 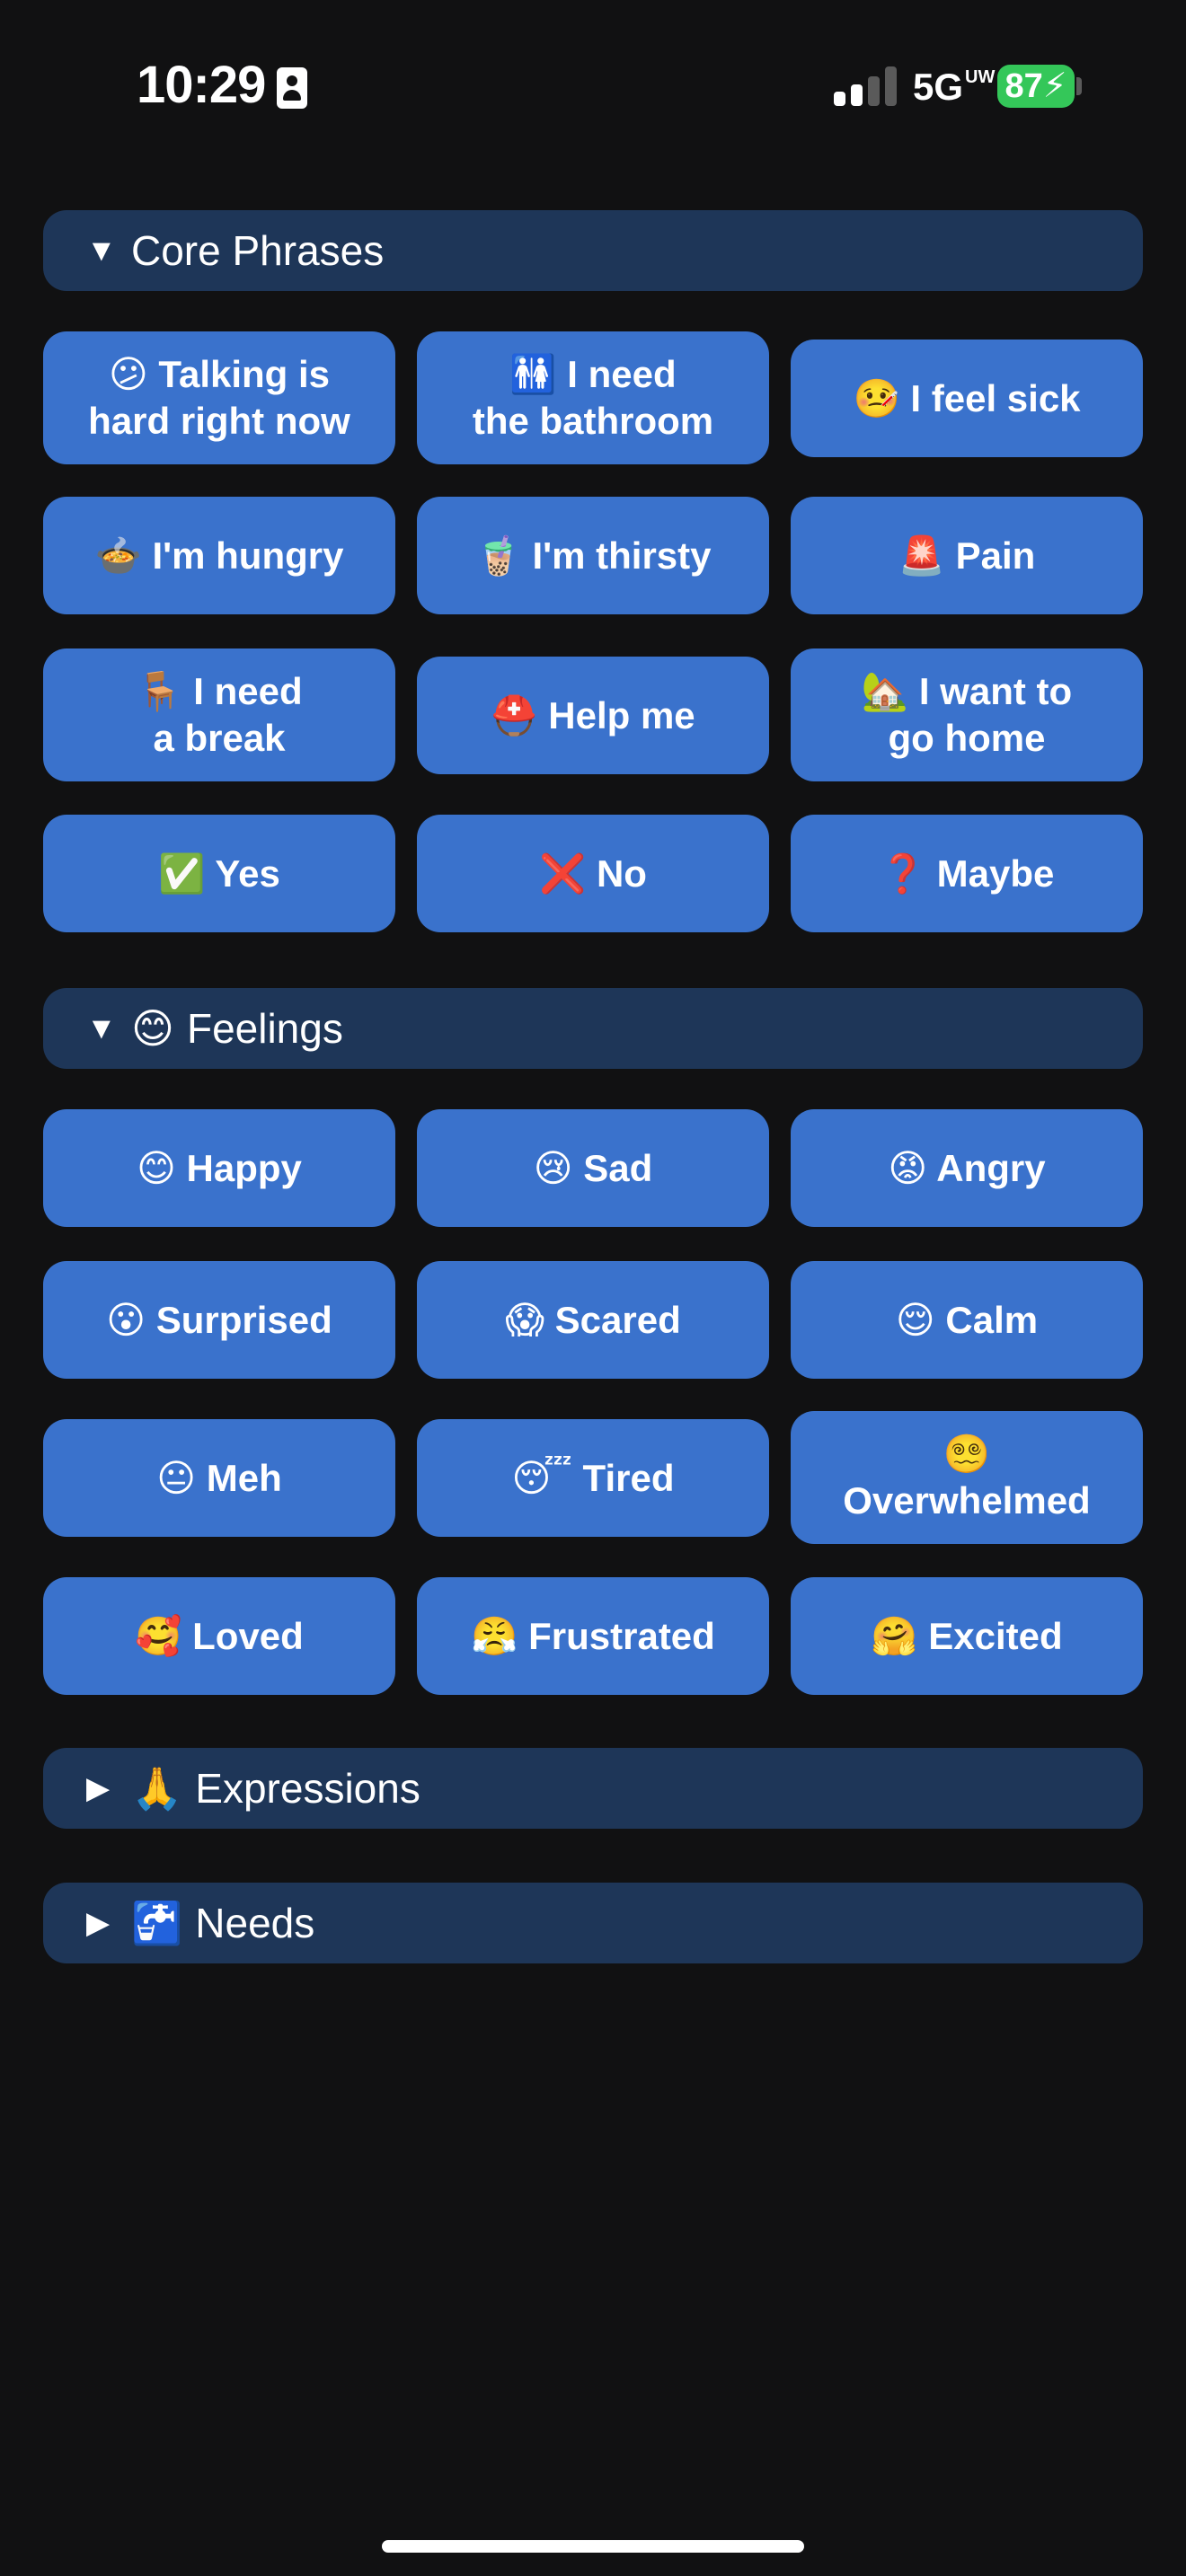 What do you see at coordinates (593, 2546) in the screenshot?
I see `home-indicator` at bounding box center [593, 2546].